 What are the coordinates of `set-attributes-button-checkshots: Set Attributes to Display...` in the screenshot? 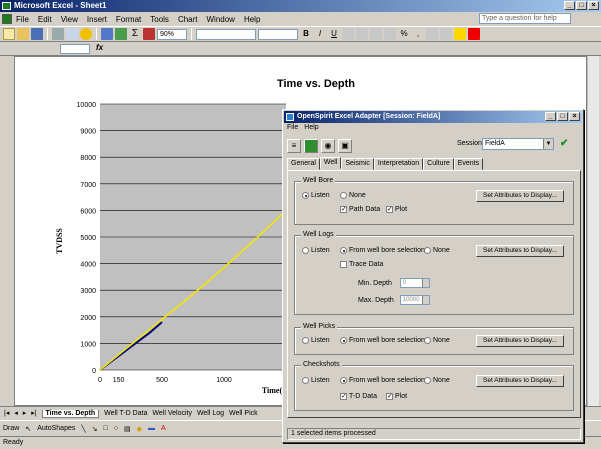 It's located at (520, 381).